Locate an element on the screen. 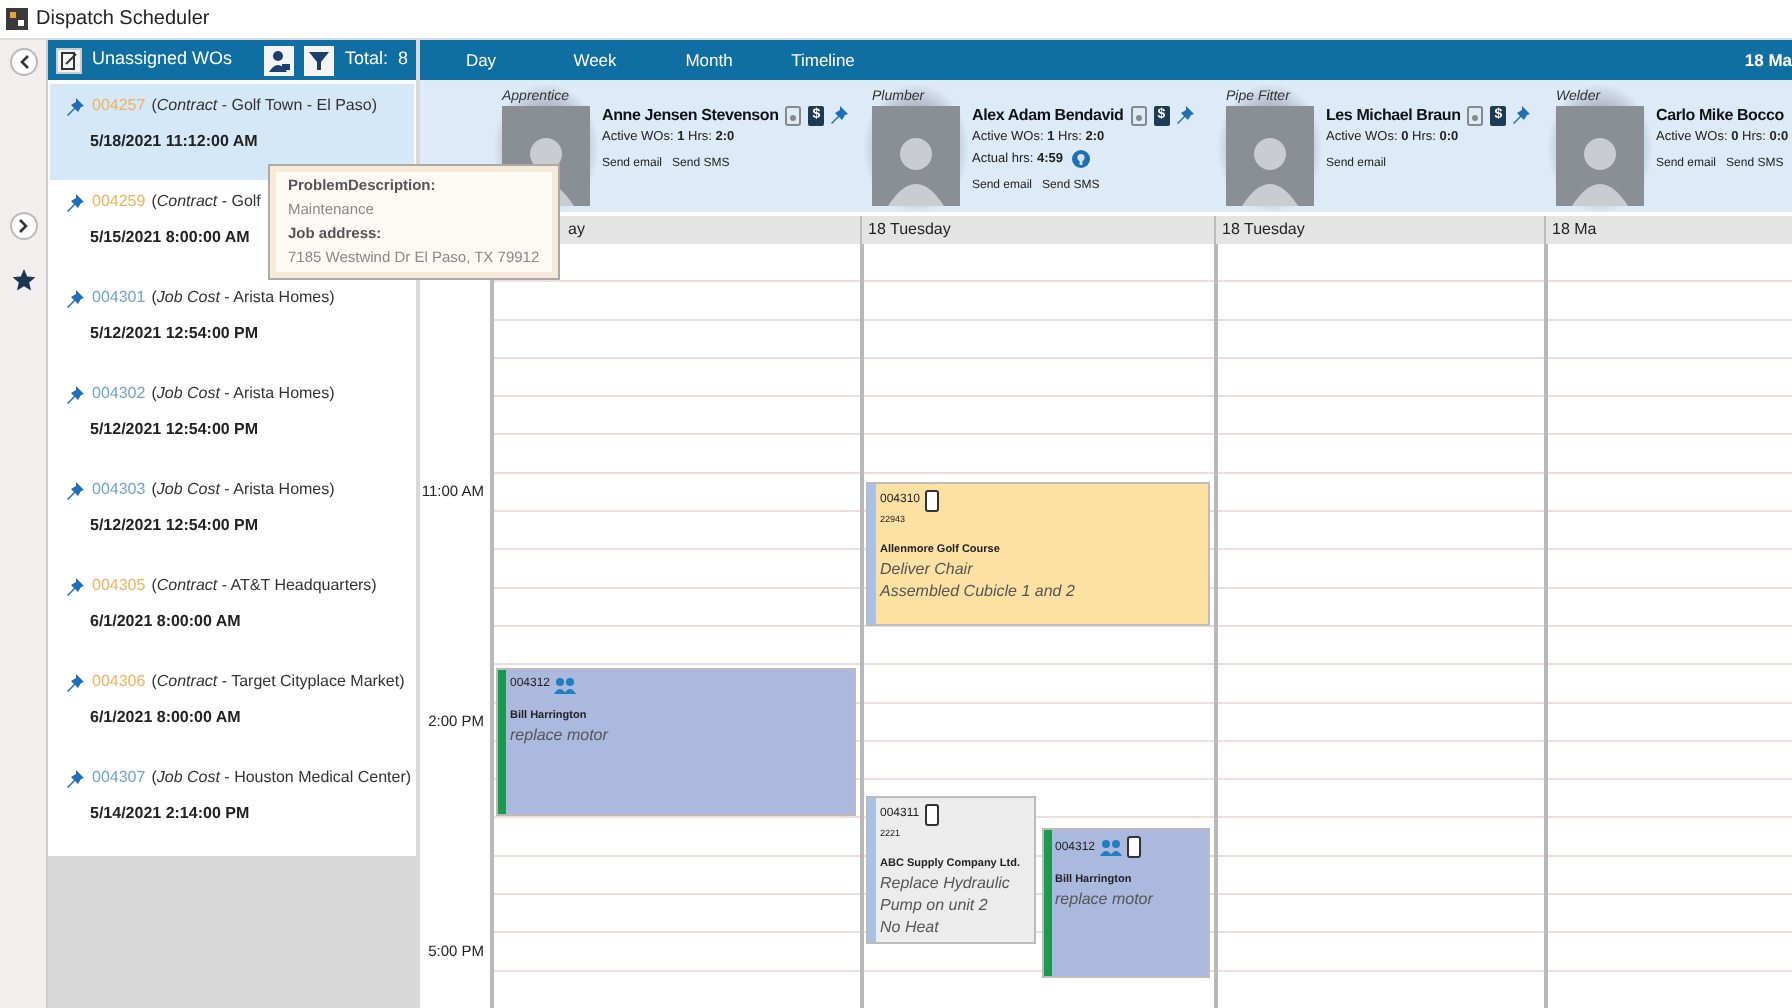  app-icon is located at coordinates (17, 19).